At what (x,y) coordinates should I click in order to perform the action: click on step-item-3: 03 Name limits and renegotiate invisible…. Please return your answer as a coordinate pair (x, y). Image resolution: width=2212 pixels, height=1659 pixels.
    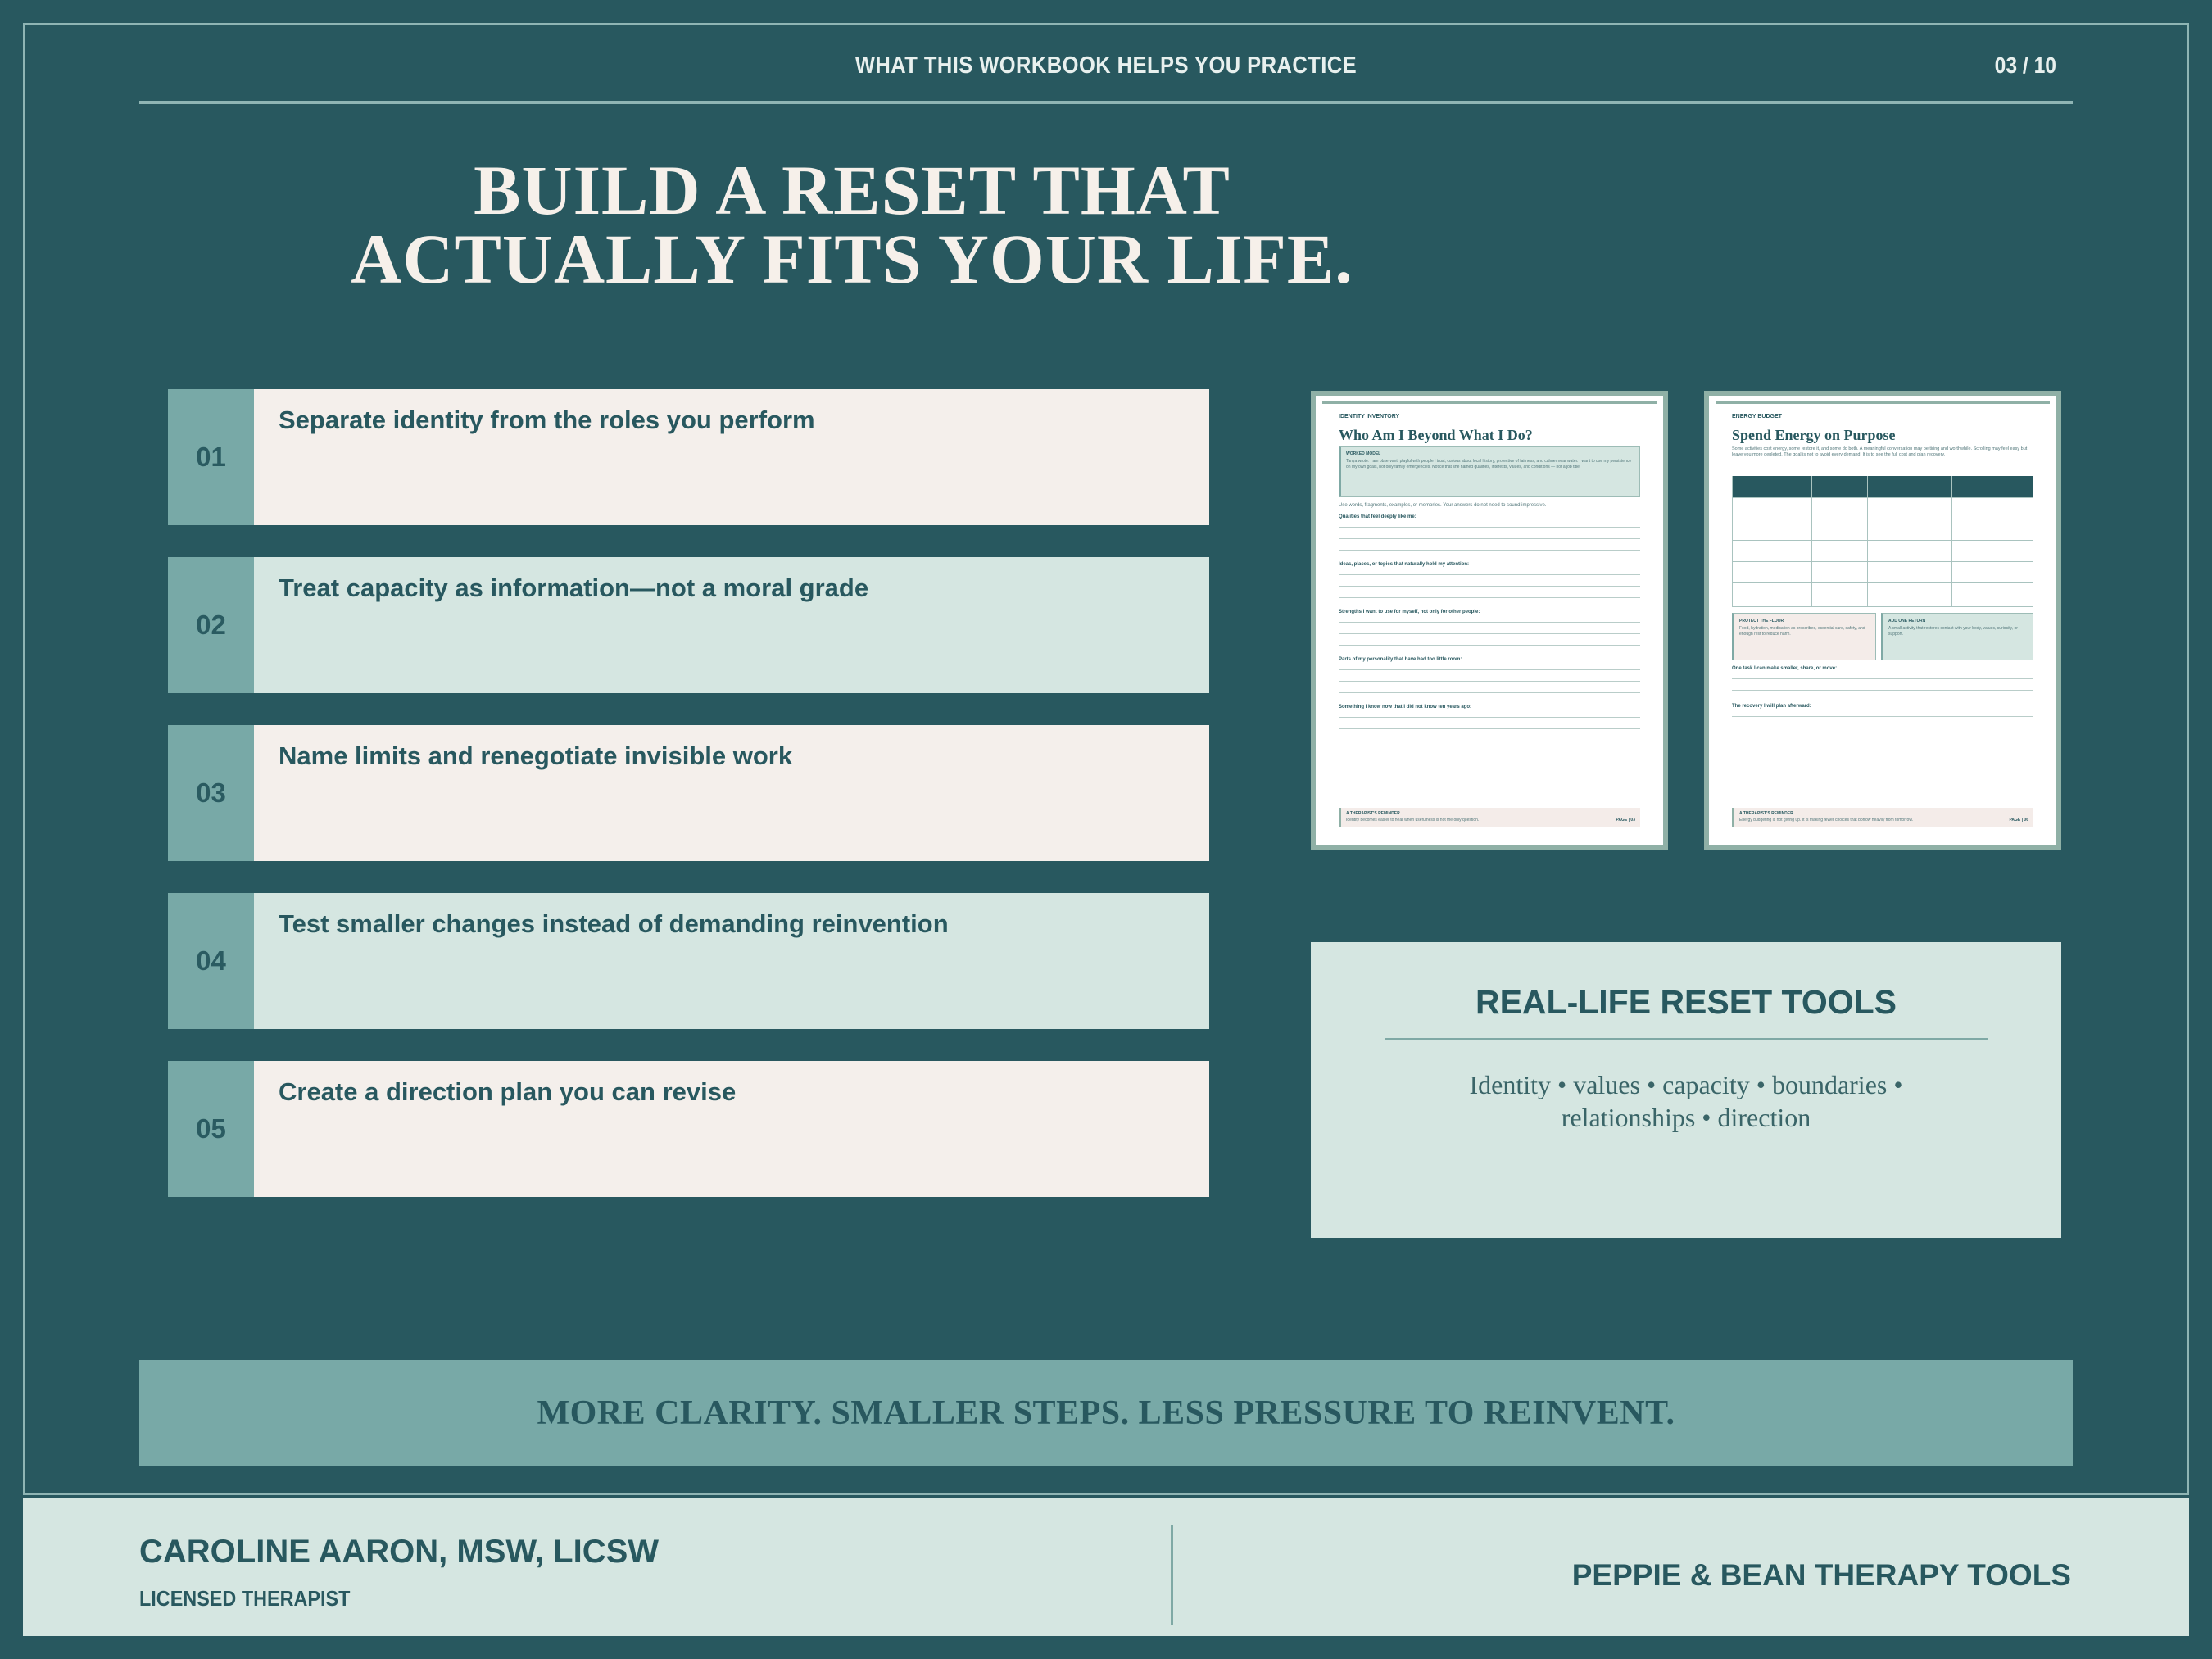
    Looking at the image, I should click on (688, 793).